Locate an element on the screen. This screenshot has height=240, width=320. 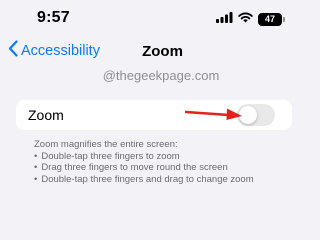
navigation-bar: Accessibility Zoom is located at coordinates (150, 52).